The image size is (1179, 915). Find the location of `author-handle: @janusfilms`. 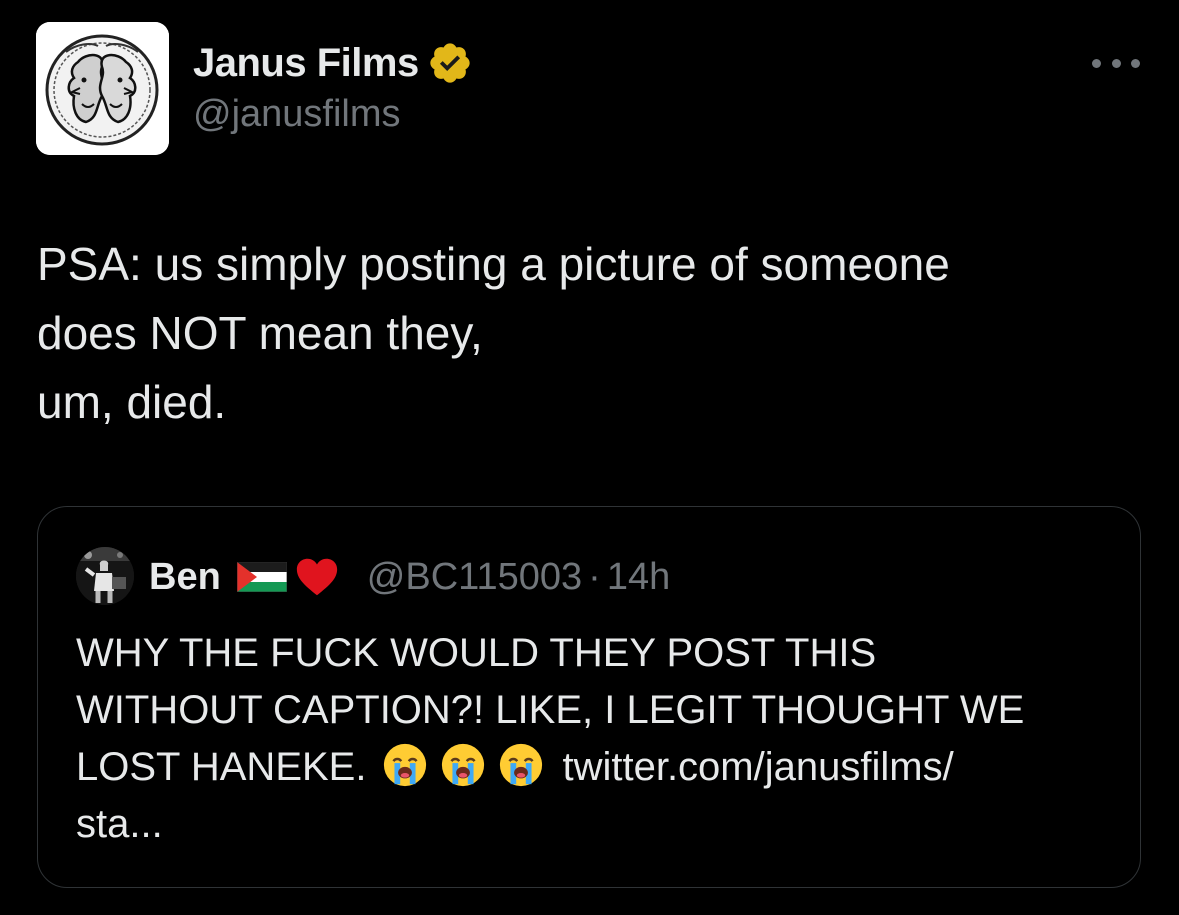

author-handle: @janusfilms is located at coordinates (297, 114).